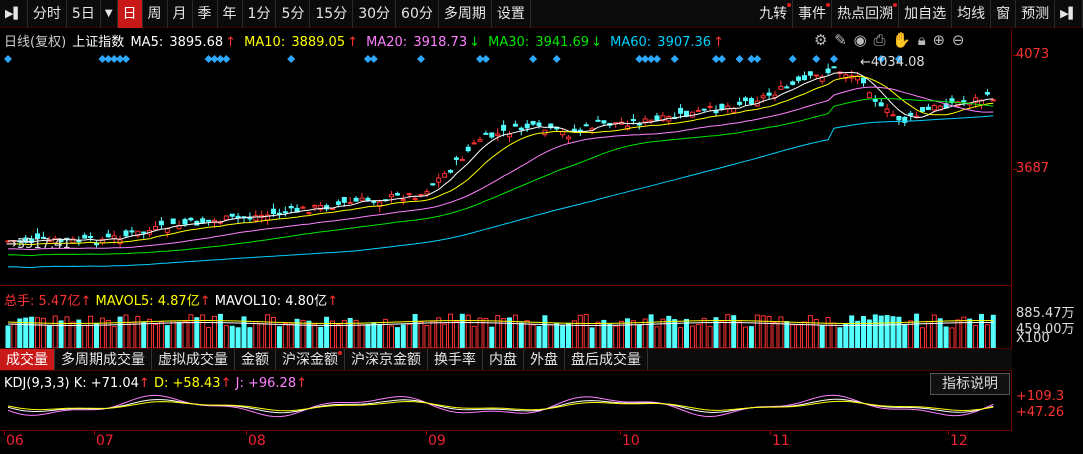  Describe the element at coordinates (866, 14) in the screenshot. I see `toolbar-right-button: 热点回溯` at that location.